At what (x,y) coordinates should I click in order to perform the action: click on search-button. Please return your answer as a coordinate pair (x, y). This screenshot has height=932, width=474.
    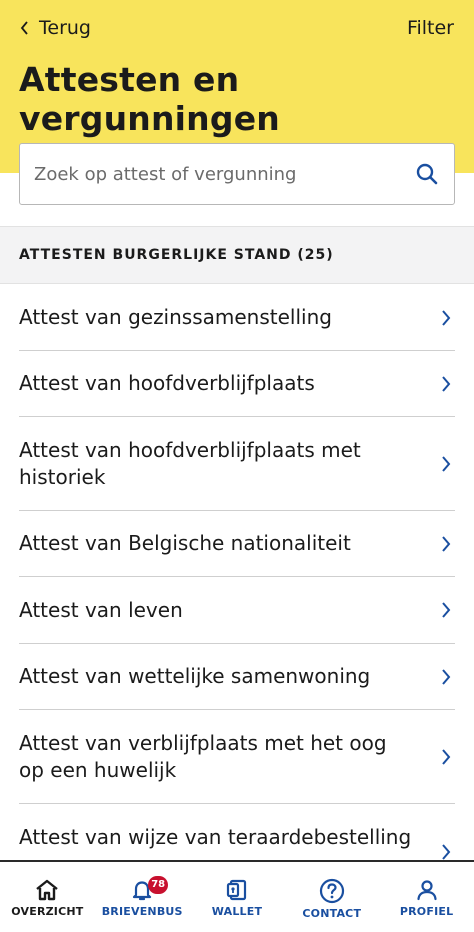
    Looking at the image, I should click on (427, 174).